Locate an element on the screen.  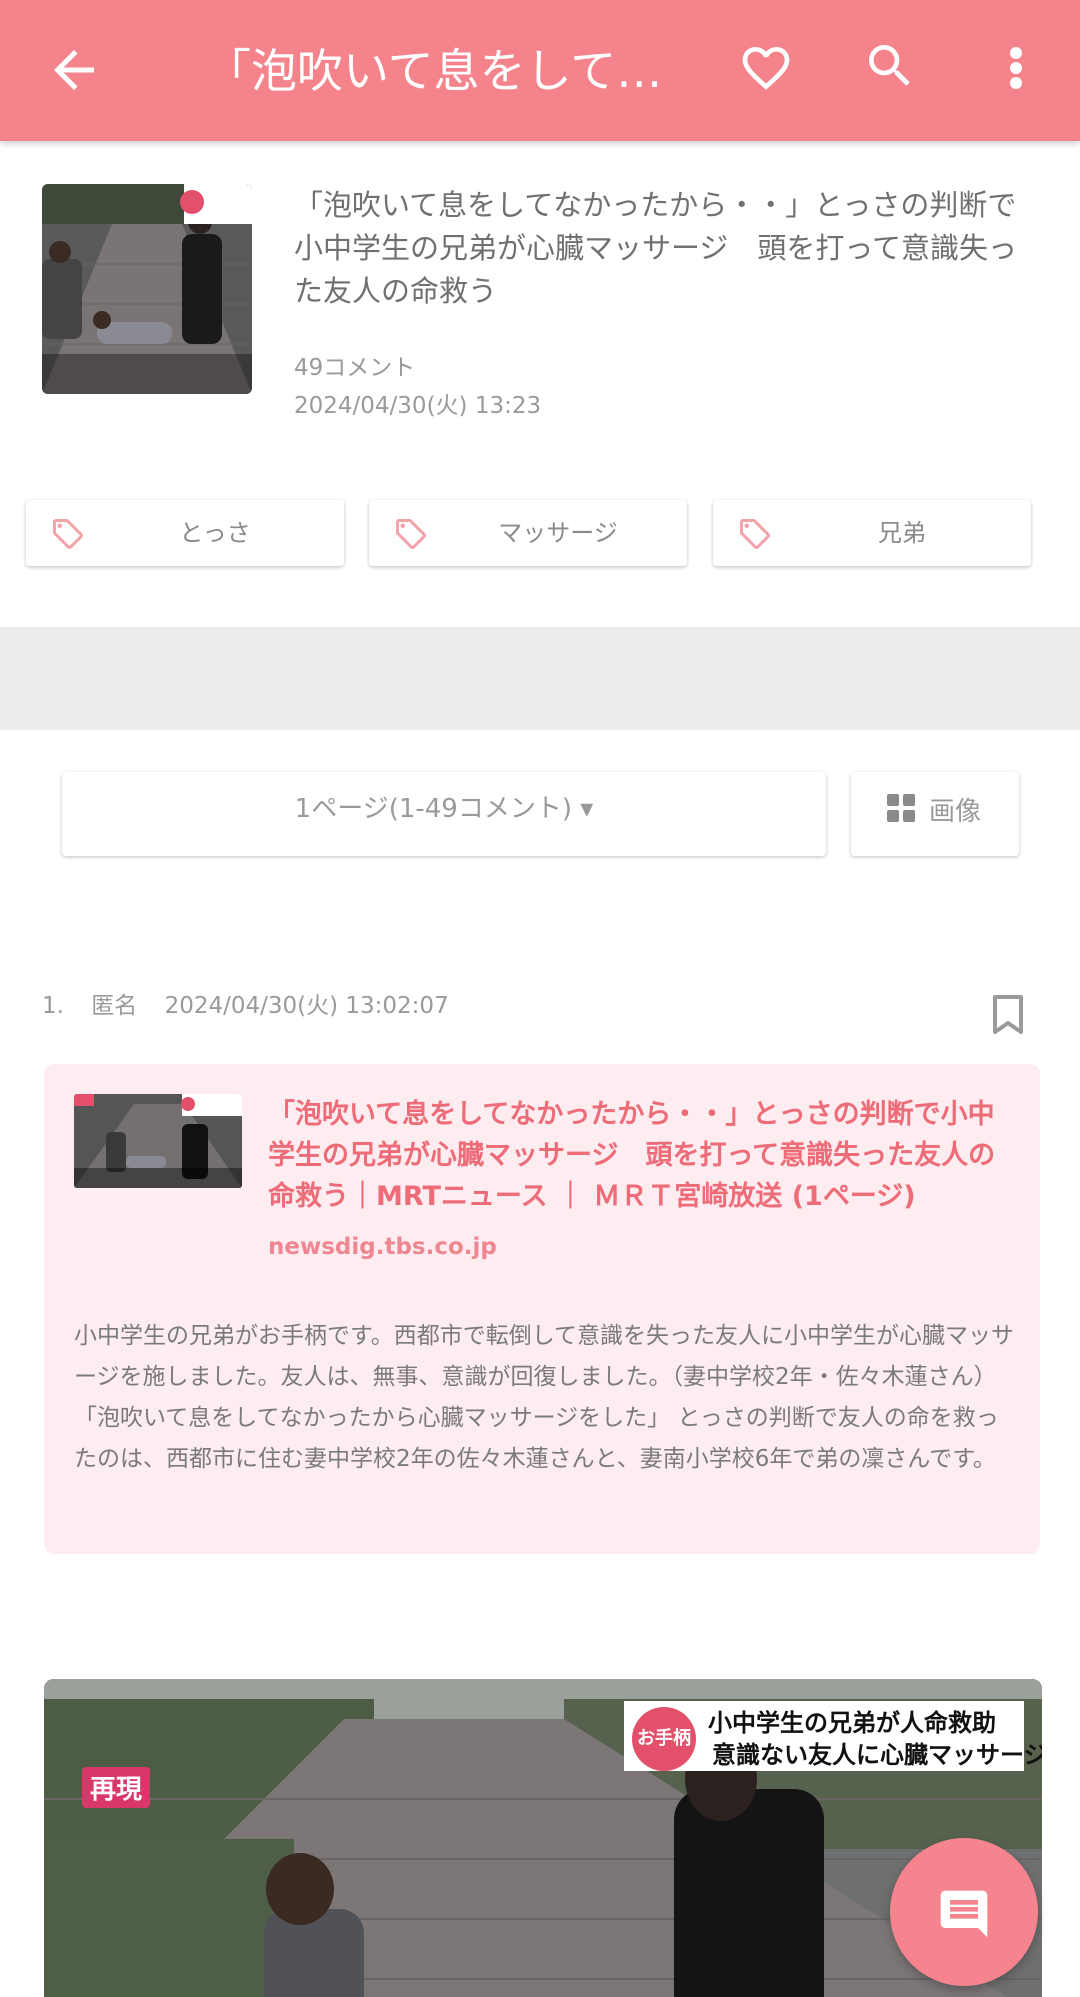
news-headline-2: 意識ない友人に心臓マッサージ is located at coordinates (877, 1755).